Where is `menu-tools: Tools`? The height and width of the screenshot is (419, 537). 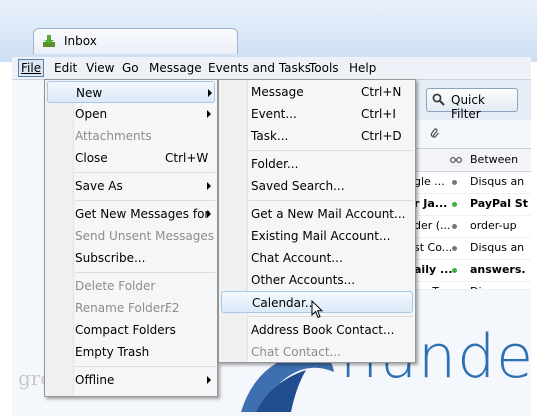 menu-tools: Tools is located at coordinates (324, 68).